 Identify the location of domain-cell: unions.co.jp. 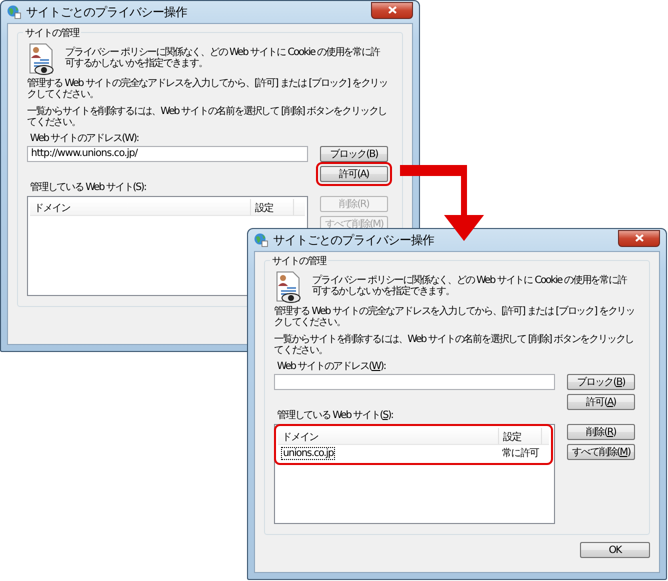
(308, 453).